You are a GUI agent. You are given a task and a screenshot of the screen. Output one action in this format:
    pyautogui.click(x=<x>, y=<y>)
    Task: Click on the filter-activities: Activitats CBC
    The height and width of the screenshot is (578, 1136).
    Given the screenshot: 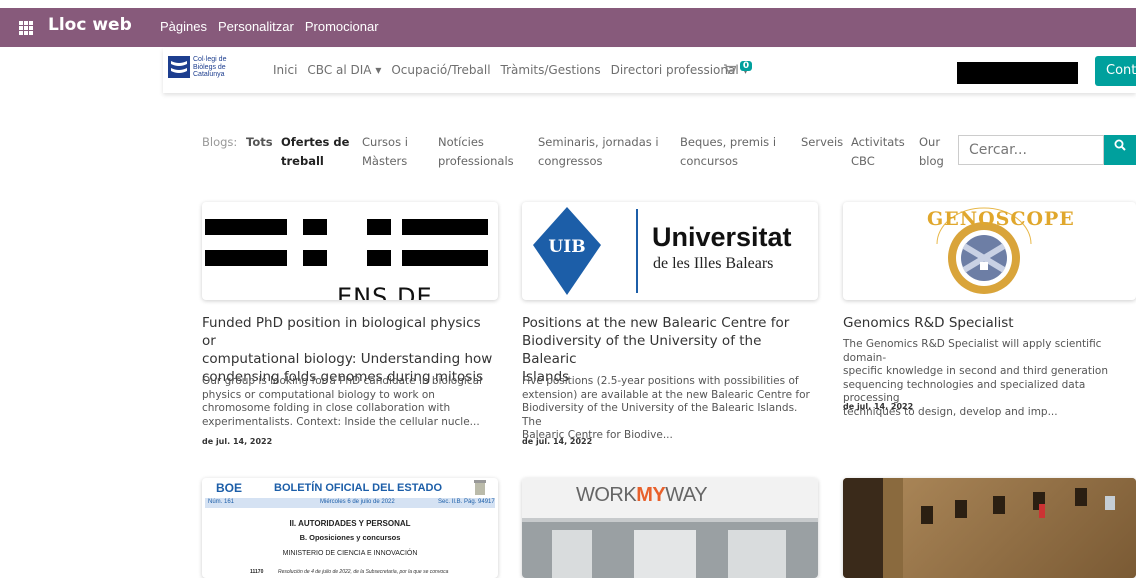 What is the action you would take?
    pyautogui.click(x=878, y=152)
    